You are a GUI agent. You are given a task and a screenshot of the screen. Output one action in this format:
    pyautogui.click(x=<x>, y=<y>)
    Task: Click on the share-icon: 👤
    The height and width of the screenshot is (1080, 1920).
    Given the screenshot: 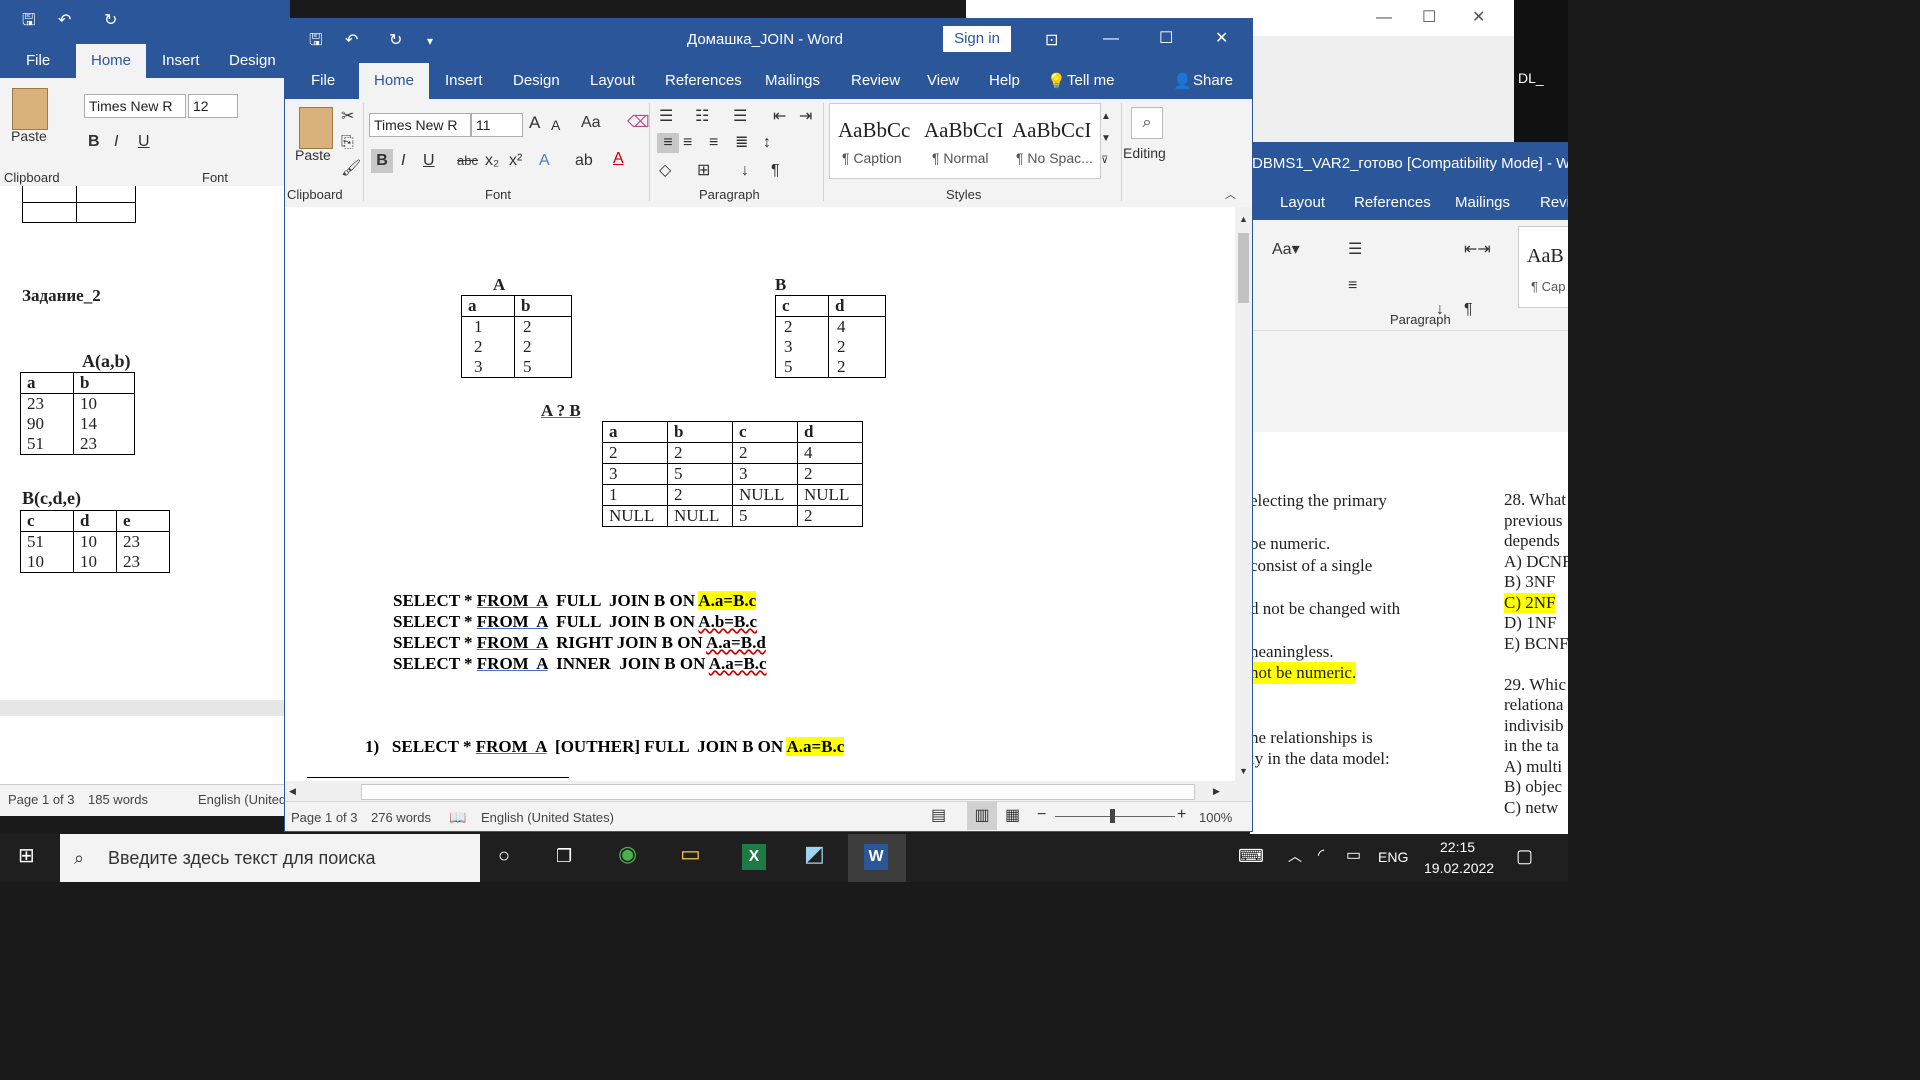 What is the action you would take?
    pyautogui.click(x=1182, y=81)
    